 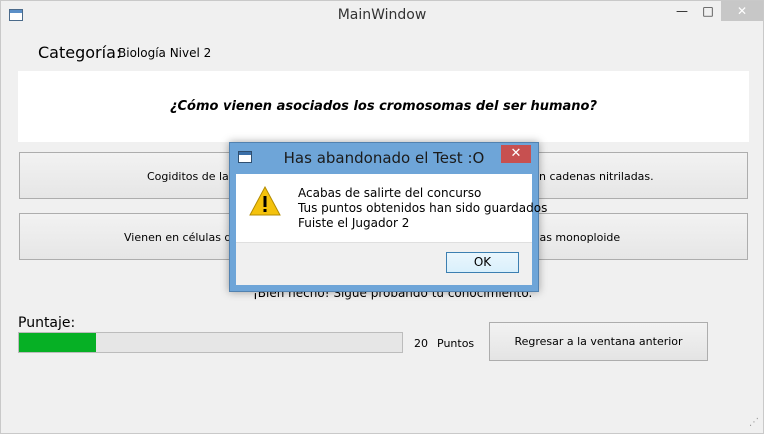 What do you see at coordinates (708, 11) in the screenshot?
I see `maximize-button: □` at bounding box center [708, 11].